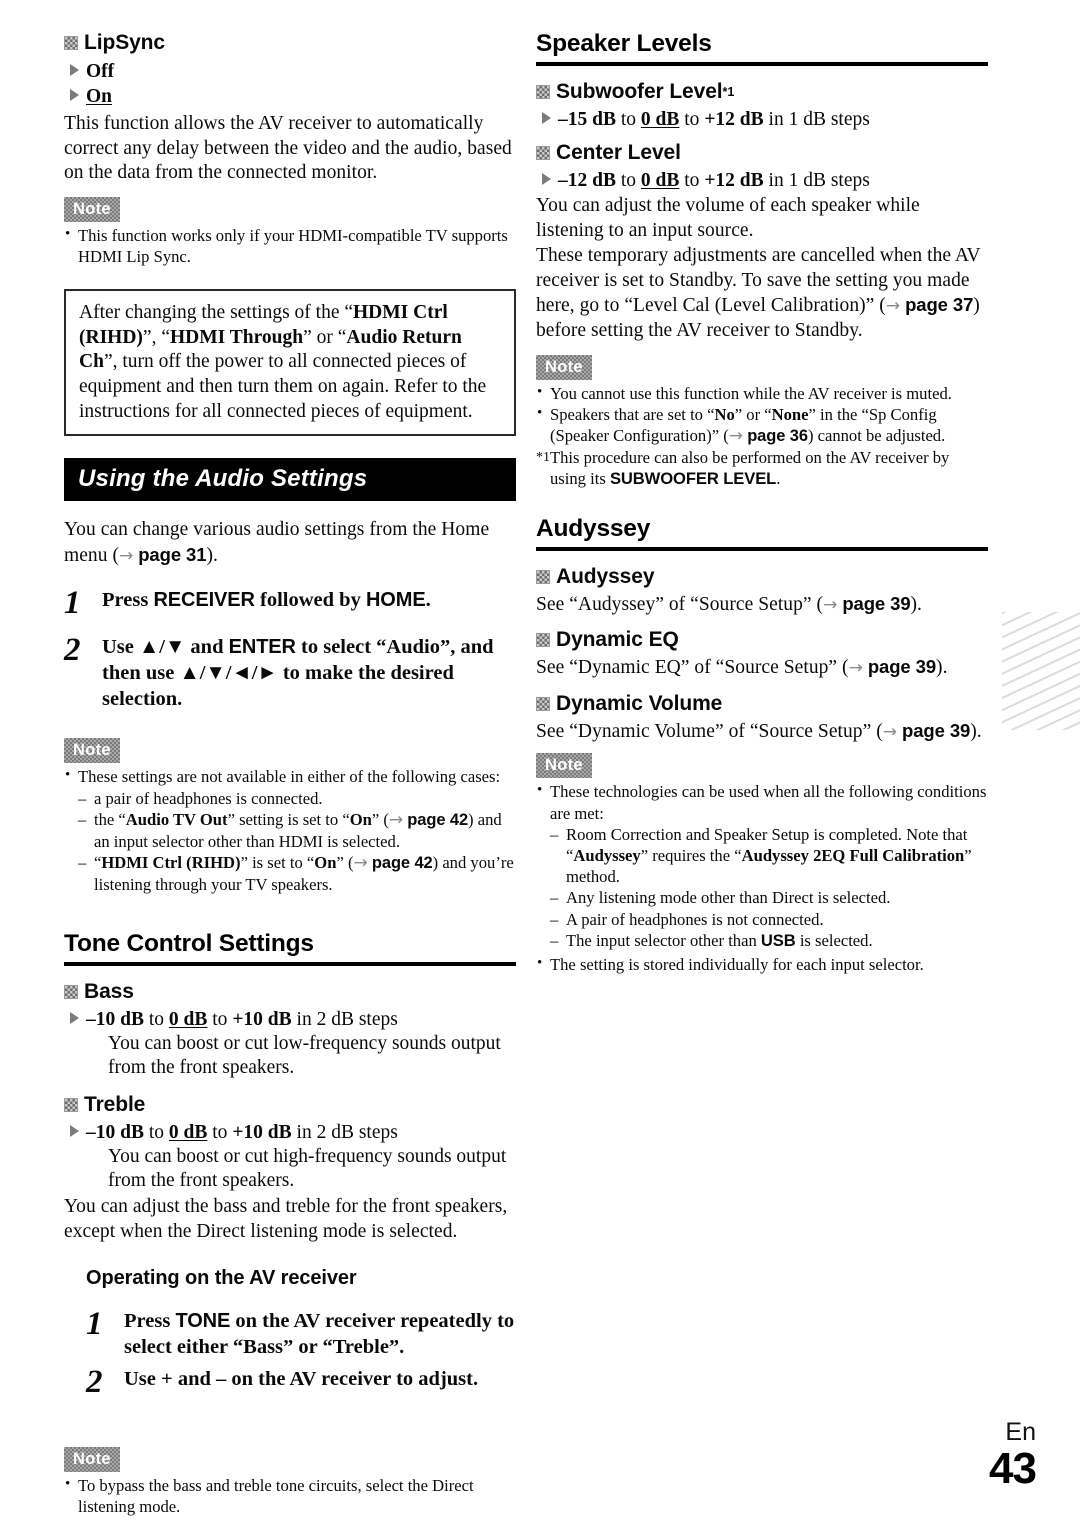  I want to click on step-mid: followed by, so click(310, 600).